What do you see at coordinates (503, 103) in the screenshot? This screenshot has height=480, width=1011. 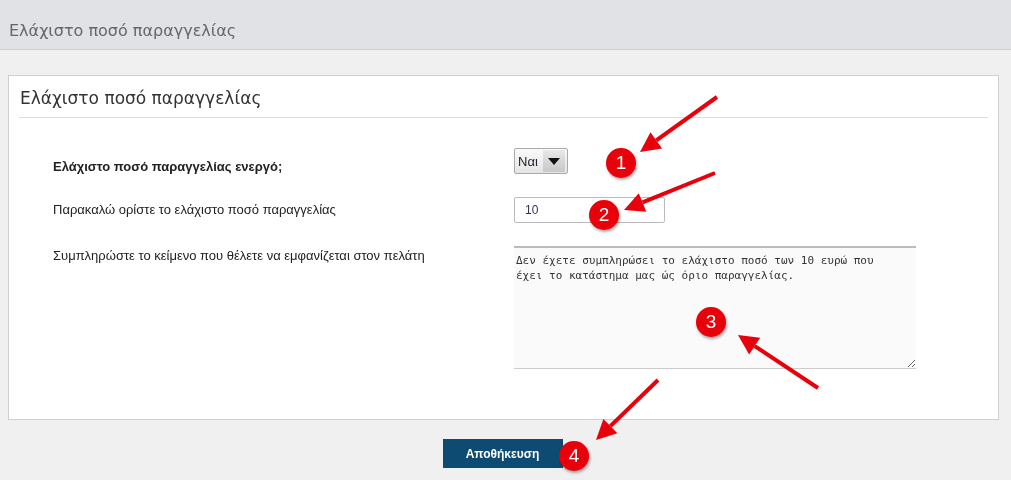 I see `card-title: Ελάχιστο ποσό παραγγελίας` at bounding box center [503, 103].